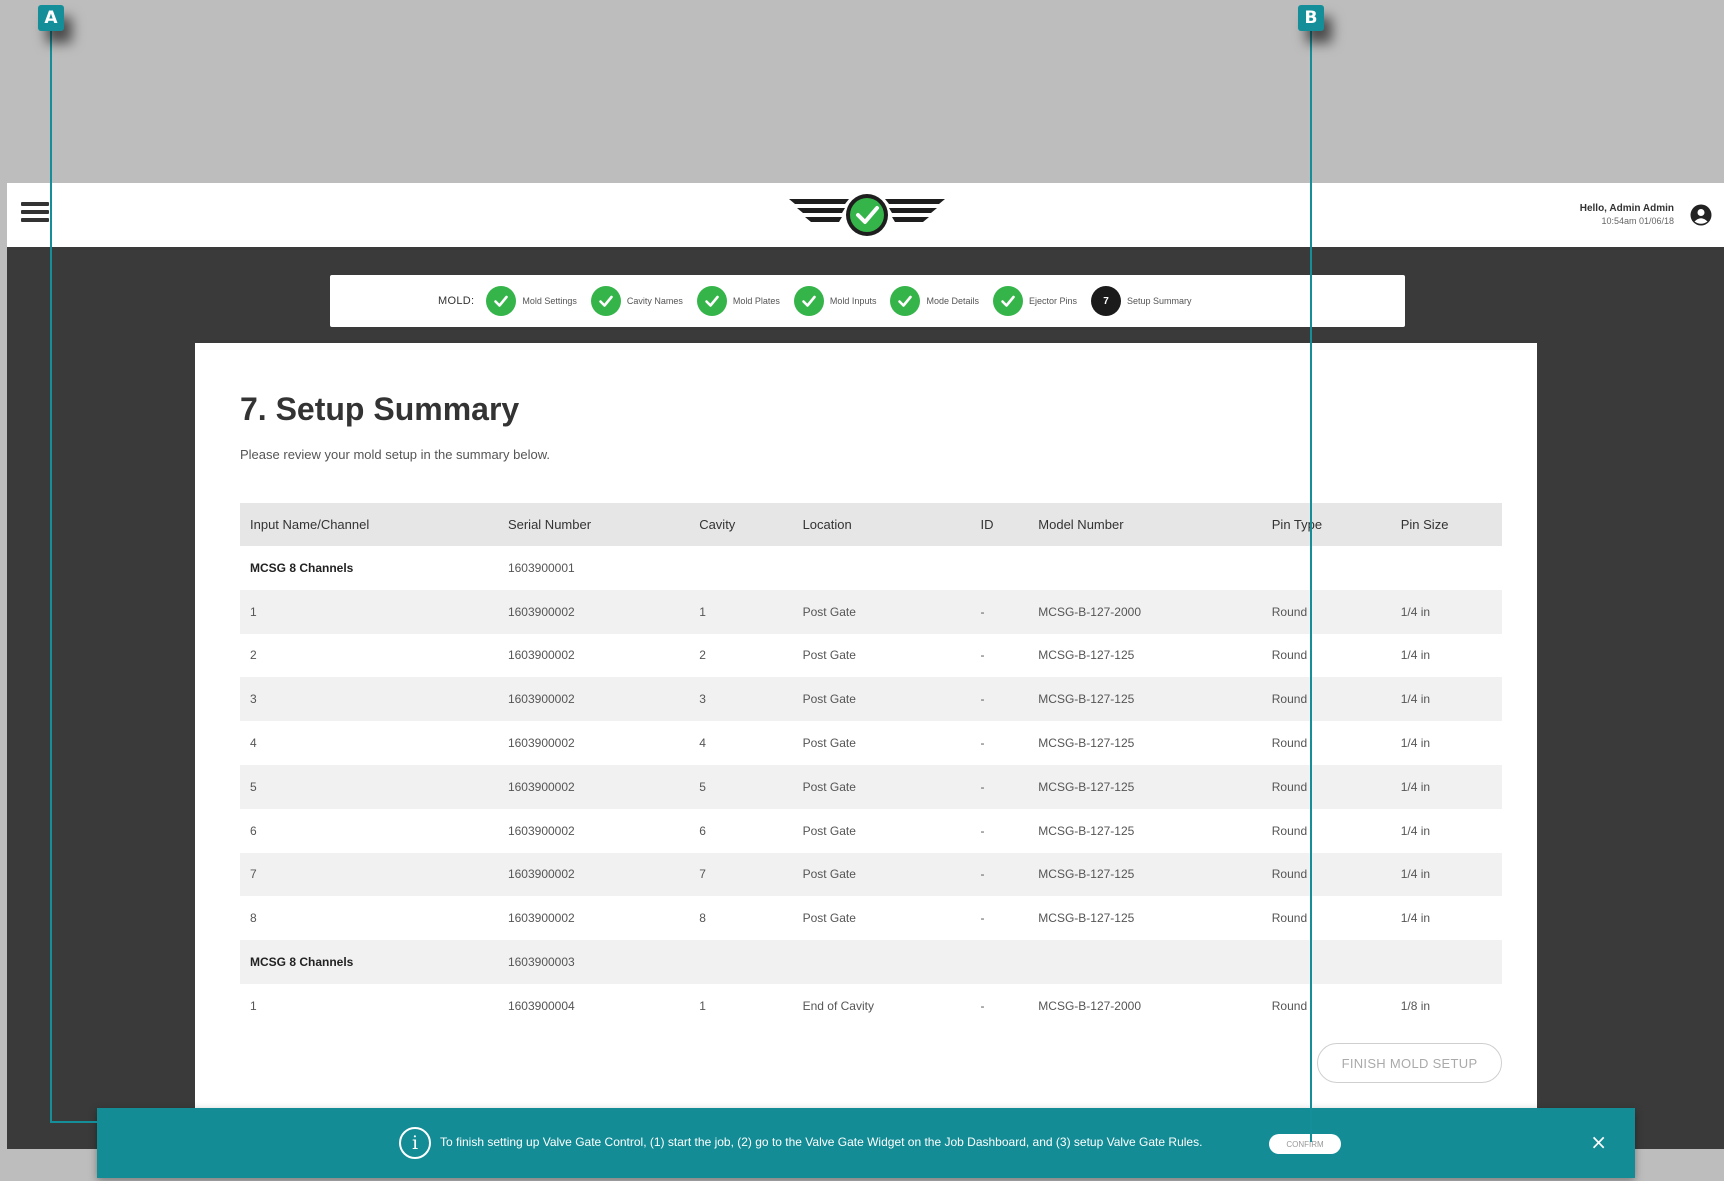 This screenshot has height=1181, width=1724. What do you see at coordinates (756, 301) in the screenshot?
I see `step-label: Mold Plates` at bounding box center [756, 301].